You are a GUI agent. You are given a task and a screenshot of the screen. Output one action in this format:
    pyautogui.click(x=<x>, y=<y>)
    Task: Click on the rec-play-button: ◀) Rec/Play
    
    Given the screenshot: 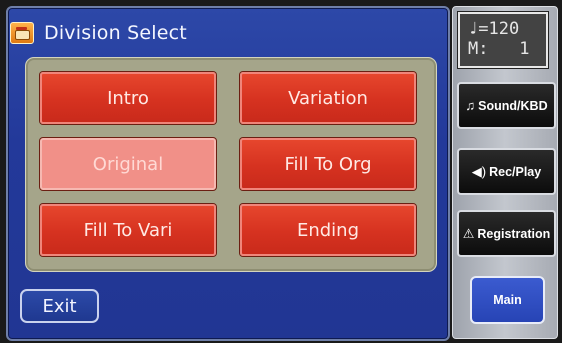 What is the action you would take?
    pyautogui.click(x=506, y=171)
    